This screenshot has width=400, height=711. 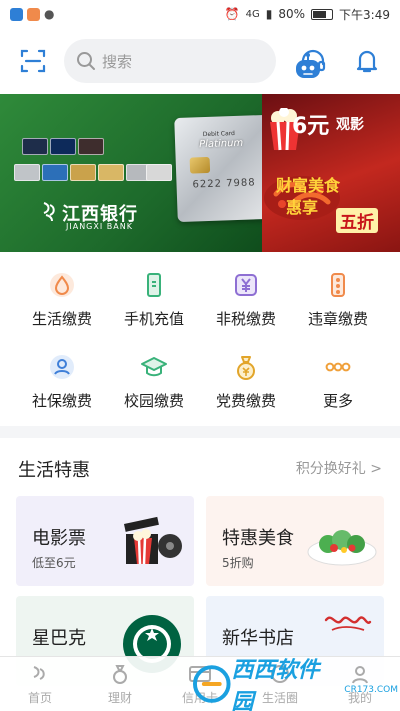 What do you see at coordinates (211, 684) in the screenshot?
I see `watermark-logo-icon` at bounding box center [211, 684].